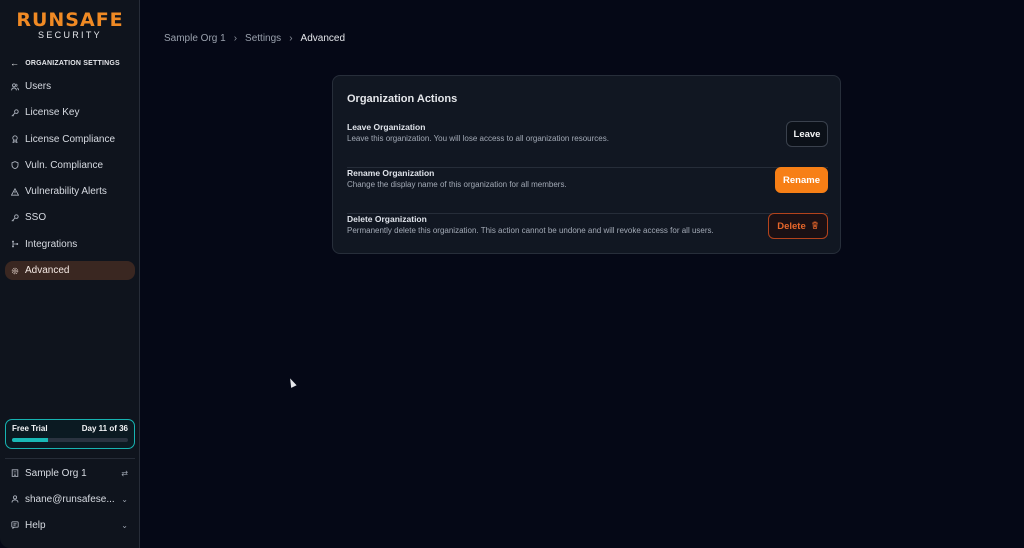 The height and width of the screenshot is (548, 1024). What do you see at coordinates (70, 20) in the screenshot?
I see `logo-main: RUNSAFE` at bounding box center [70, 20].